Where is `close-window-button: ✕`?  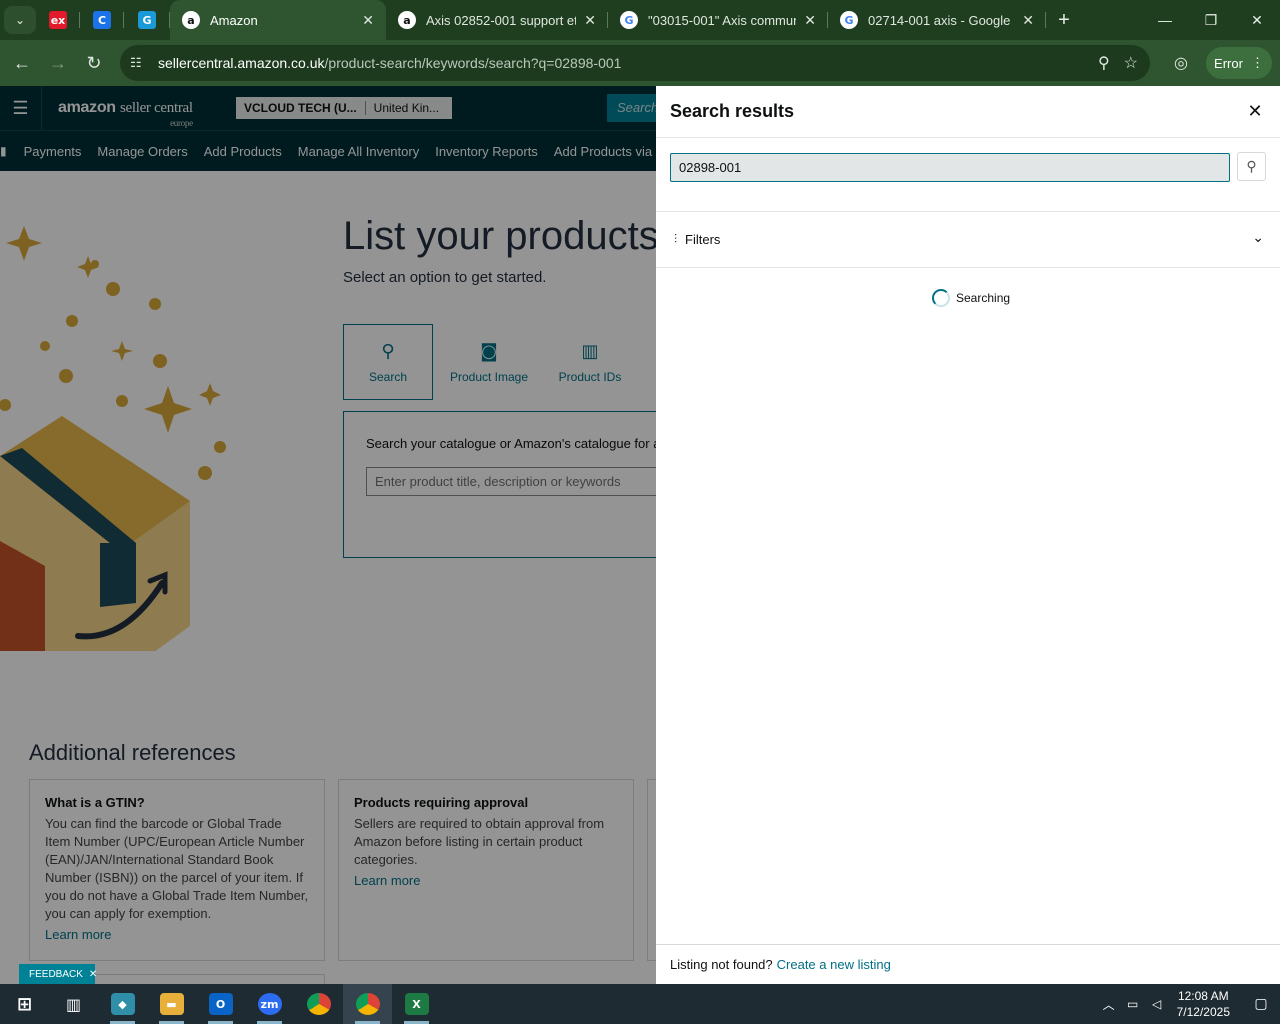 close-window-button: ✕ is located at coordinates (1257, 20).